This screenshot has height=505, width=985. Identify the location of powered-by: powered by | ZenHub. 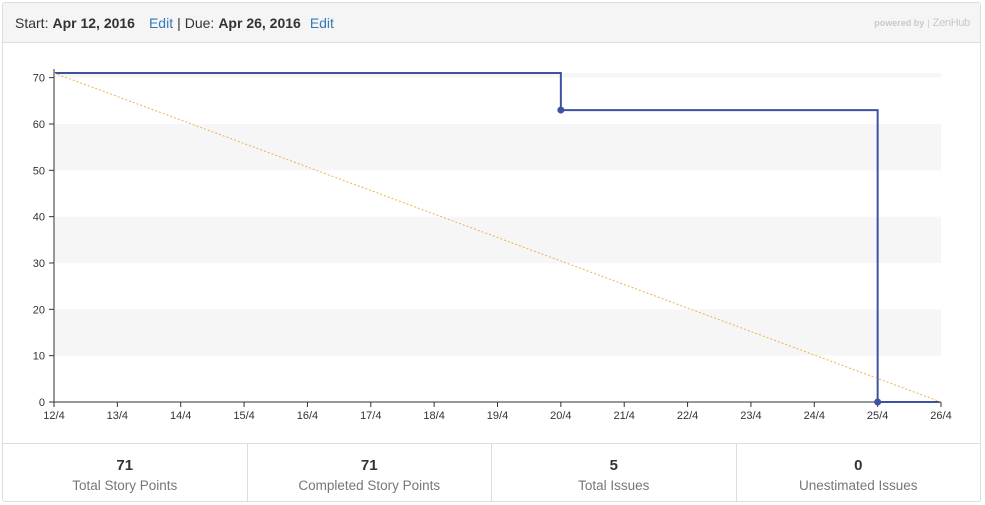
(922, 23).